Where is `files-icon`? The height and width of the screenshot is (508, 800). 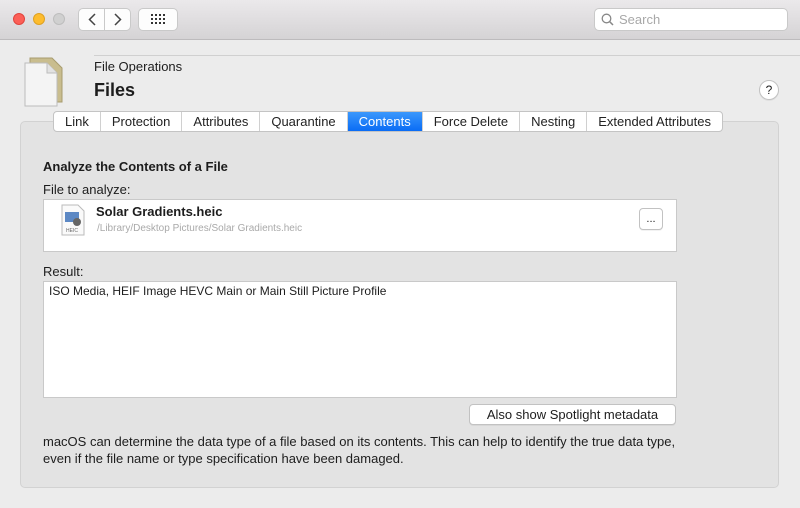 files-icon is located at coordinates (44, 83).